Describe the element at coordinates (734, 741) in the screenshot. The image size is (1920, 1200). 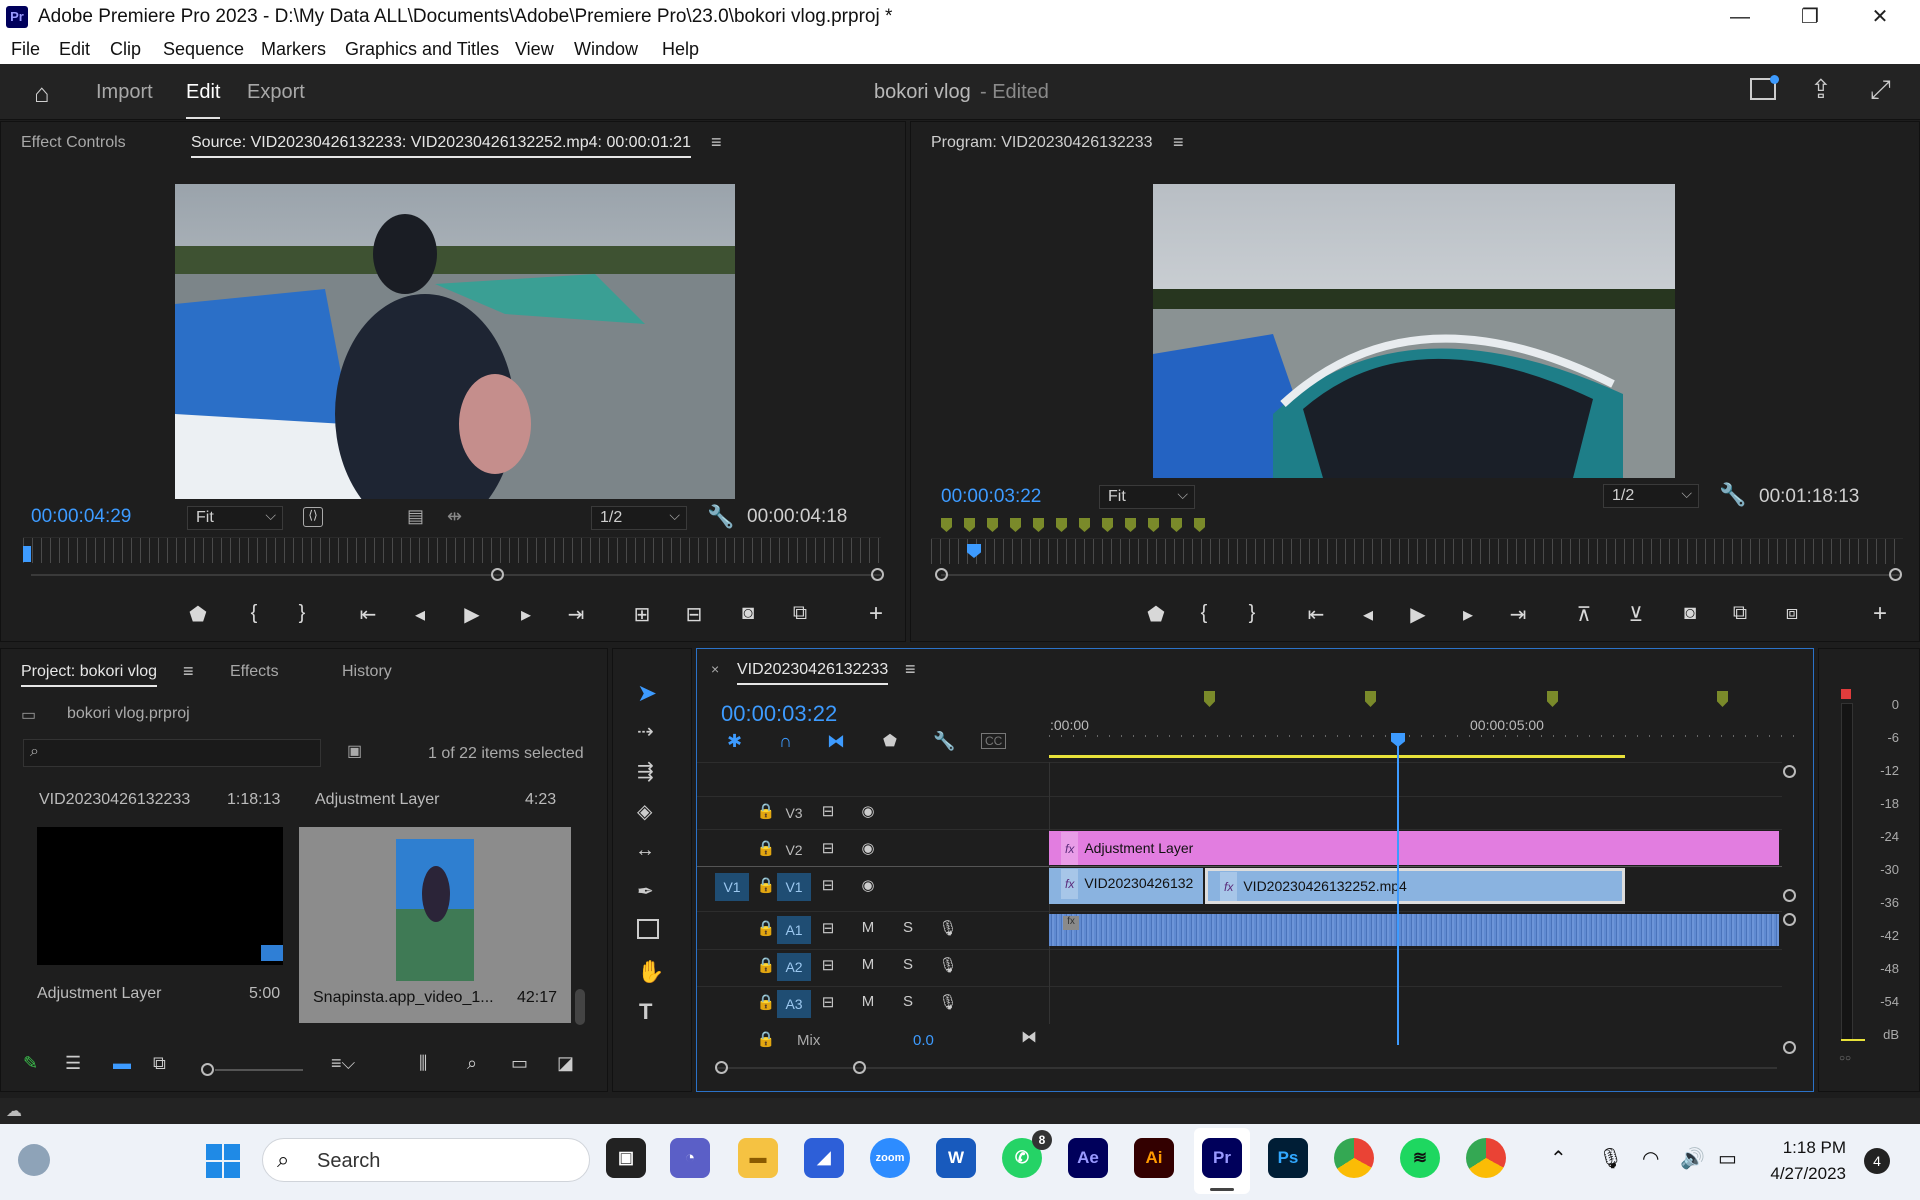
I see `nest-icon: ✱` at that location.